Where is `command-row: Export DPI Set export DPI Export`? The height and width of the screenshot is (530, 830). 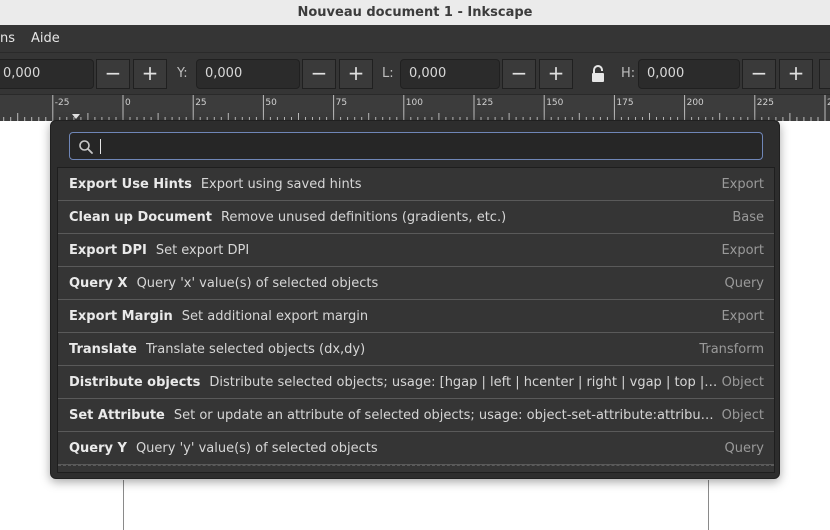
command-row: Export DPI Set export DPI Export is located at coordinates (416, 250).